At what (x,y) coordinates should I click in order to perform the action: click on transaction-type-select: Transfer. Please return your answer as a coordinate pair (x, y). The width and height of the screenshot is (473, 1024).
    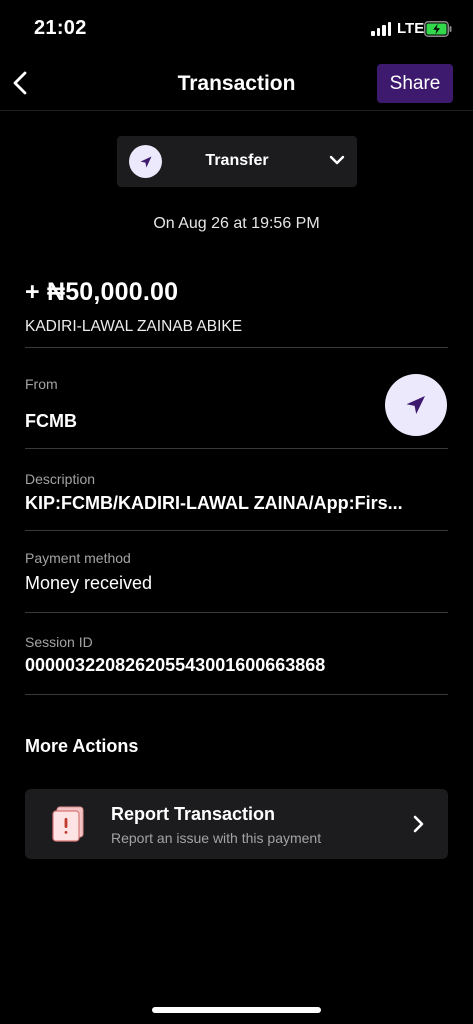
    Looking at the image, I should click on (237, 161).